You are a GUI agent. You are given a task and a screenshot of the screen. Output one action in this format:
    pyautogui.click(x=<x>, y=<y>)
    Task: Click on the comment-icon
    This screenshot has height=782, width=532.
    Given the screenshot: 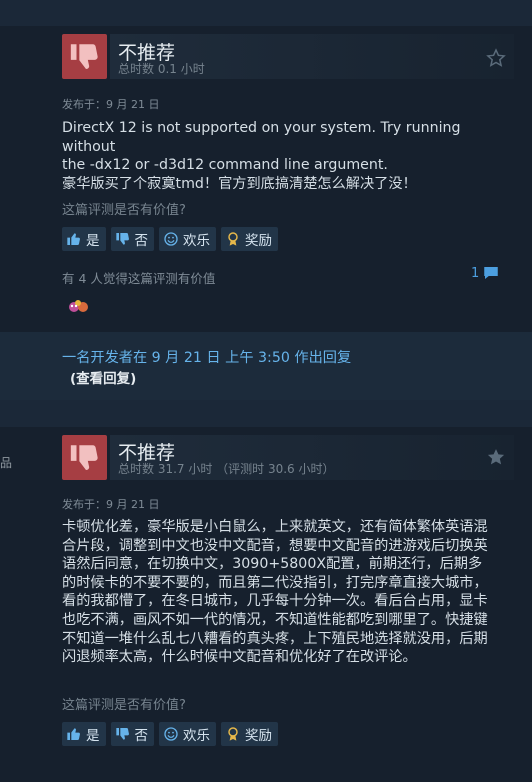 What is the action you would take?
    pyautogui.click(x=491, y=273)
    